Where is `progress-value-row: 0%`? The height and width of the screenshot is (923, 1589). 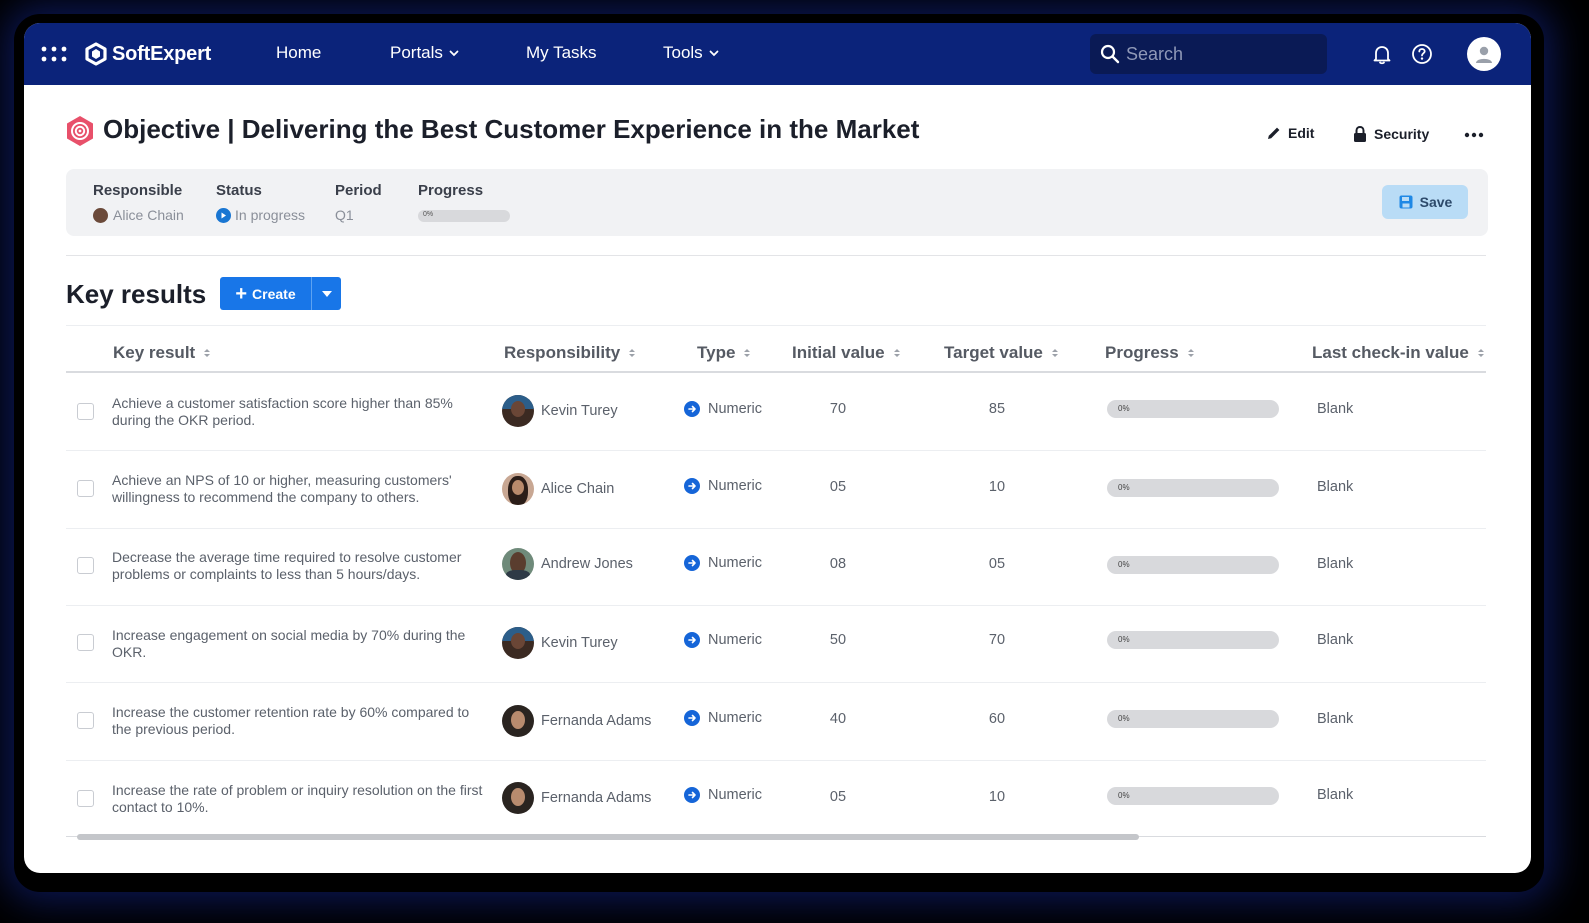 progress-value-row: 0% is located at coordinates (464, 216).